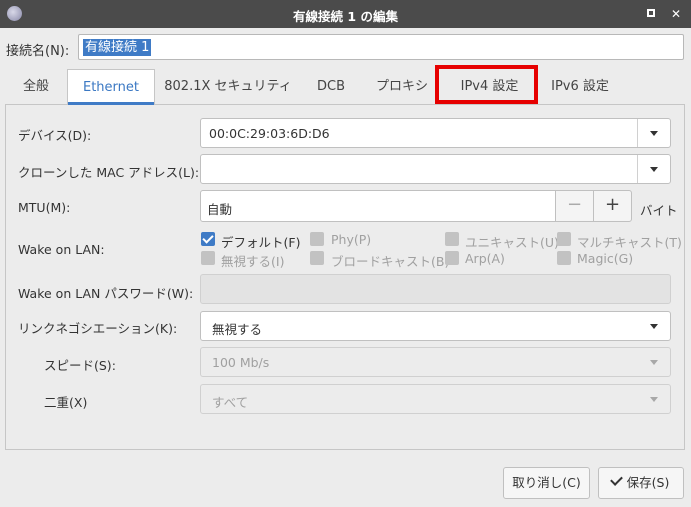 This screenshot has height=507, width=691. Describe the element at coordinates (66, 402) in the screenshot. I see `duplex-label: 二重(X)` at that location.